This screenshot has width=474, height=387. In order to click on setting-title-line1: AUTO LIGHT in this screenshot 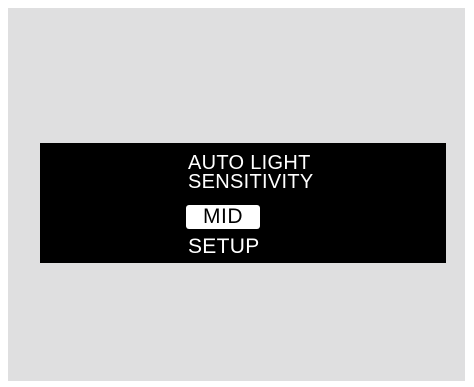, I will do `click(249, 163)`.